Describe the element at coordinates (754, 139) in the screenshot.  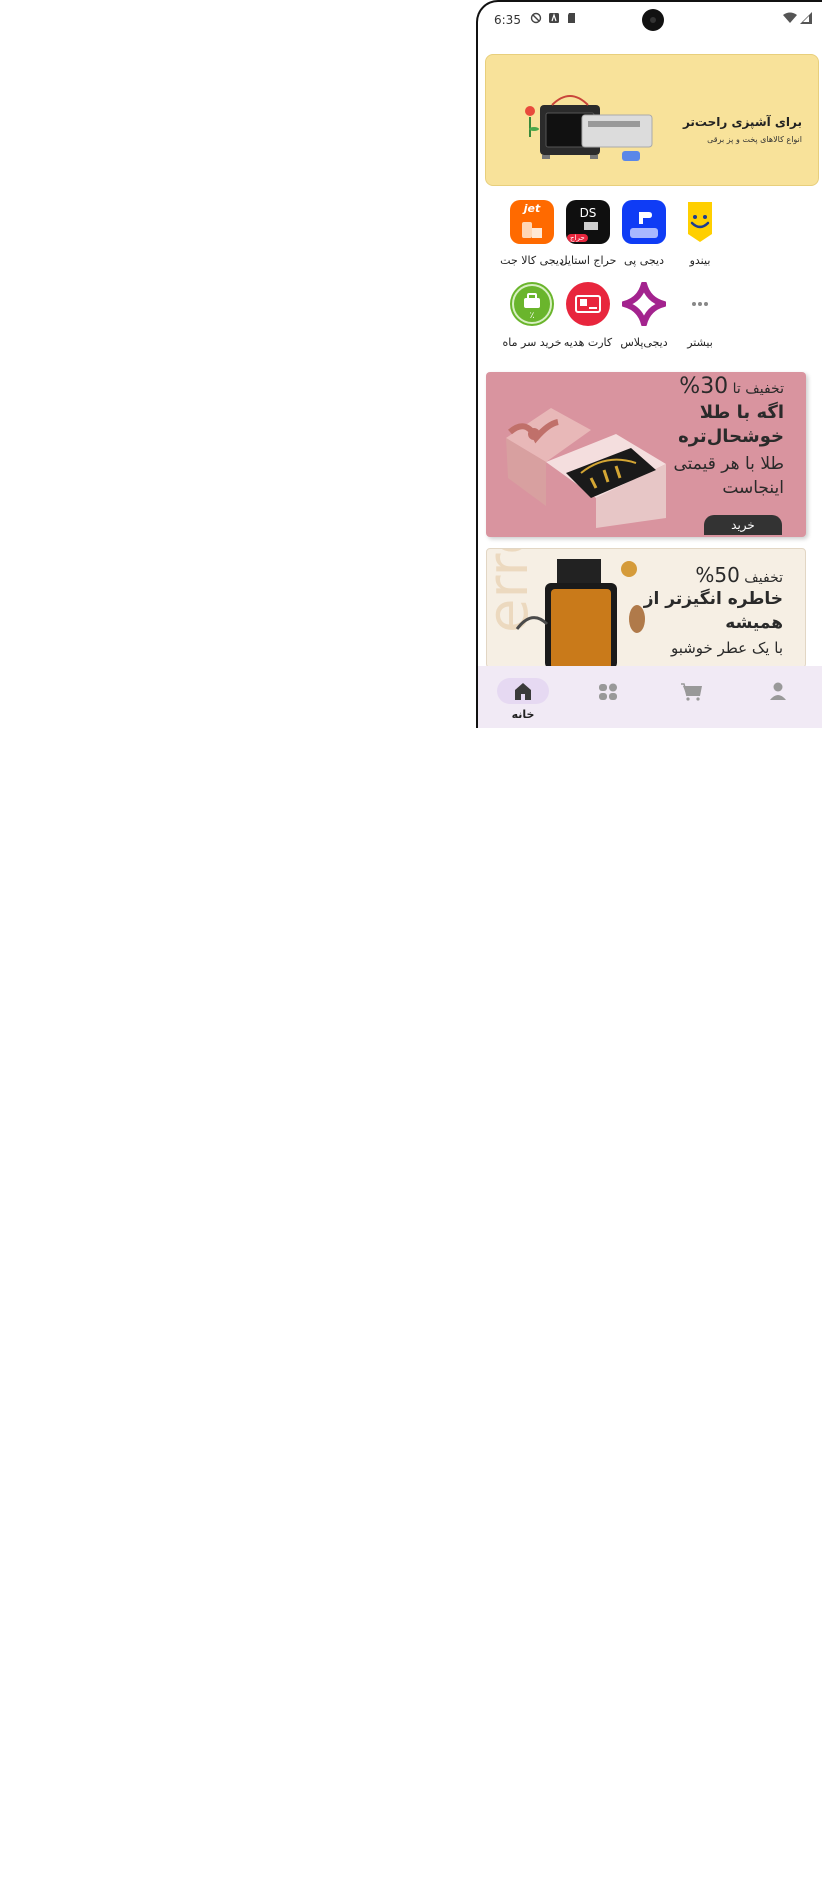
I see `banner-subtitle: انواع کالاهای پخت و پز برقی` at that location.